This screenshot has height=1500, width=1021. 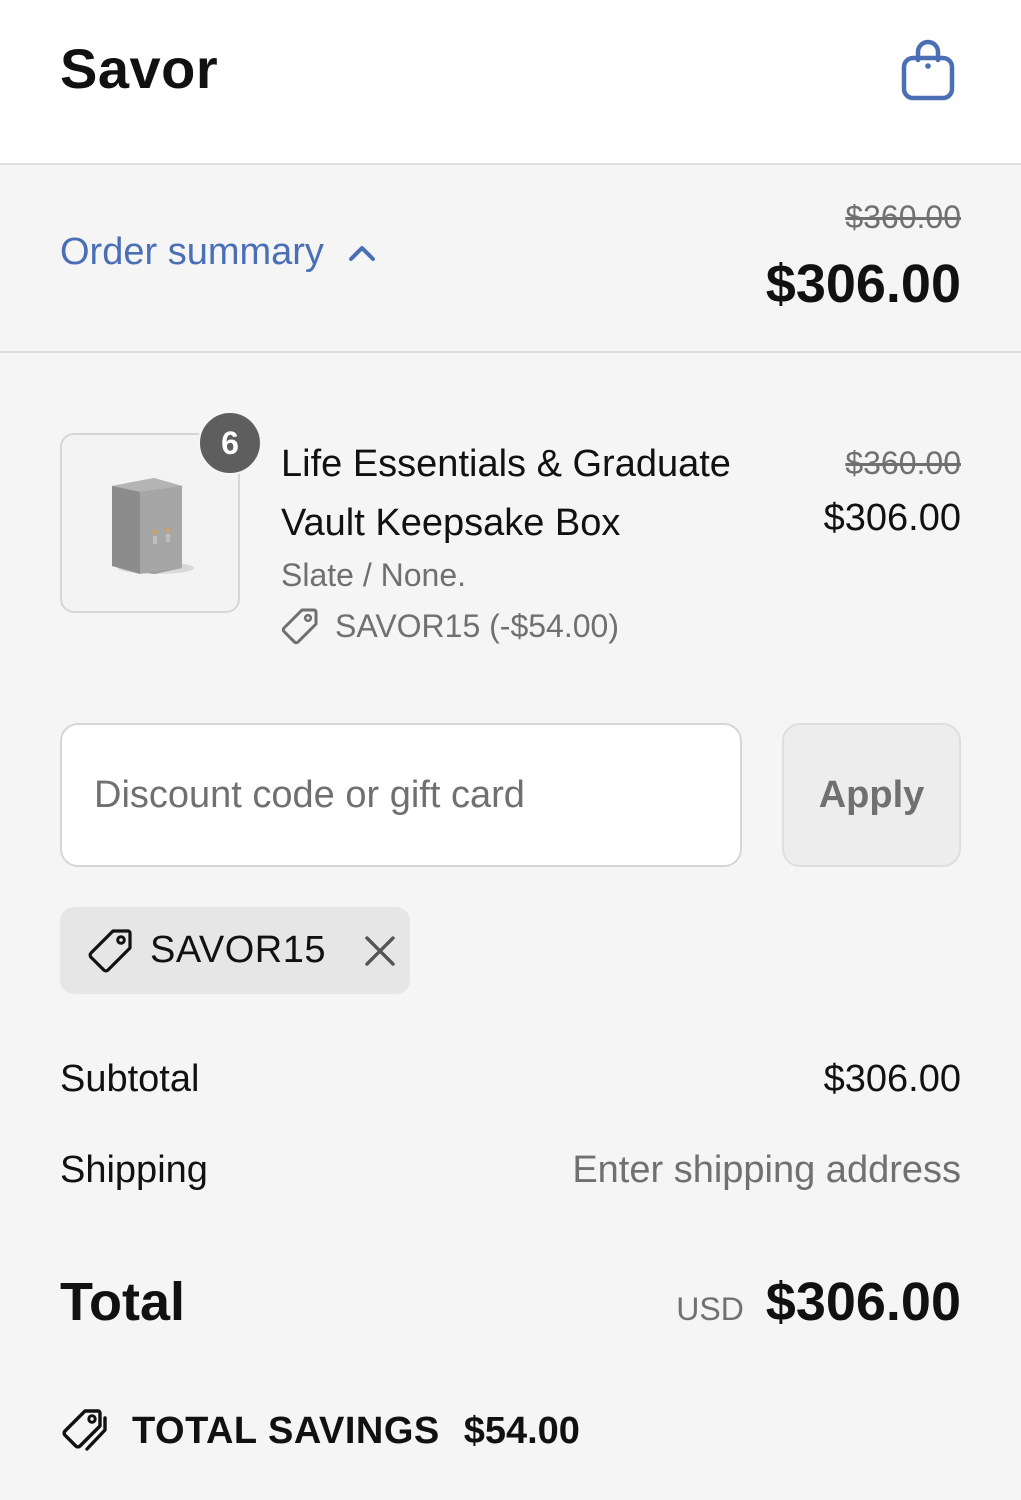 What do you see at coordinates (122, 1302) in the screenshot?
I see `total-label: Total` at bounding box center [122, 1302].